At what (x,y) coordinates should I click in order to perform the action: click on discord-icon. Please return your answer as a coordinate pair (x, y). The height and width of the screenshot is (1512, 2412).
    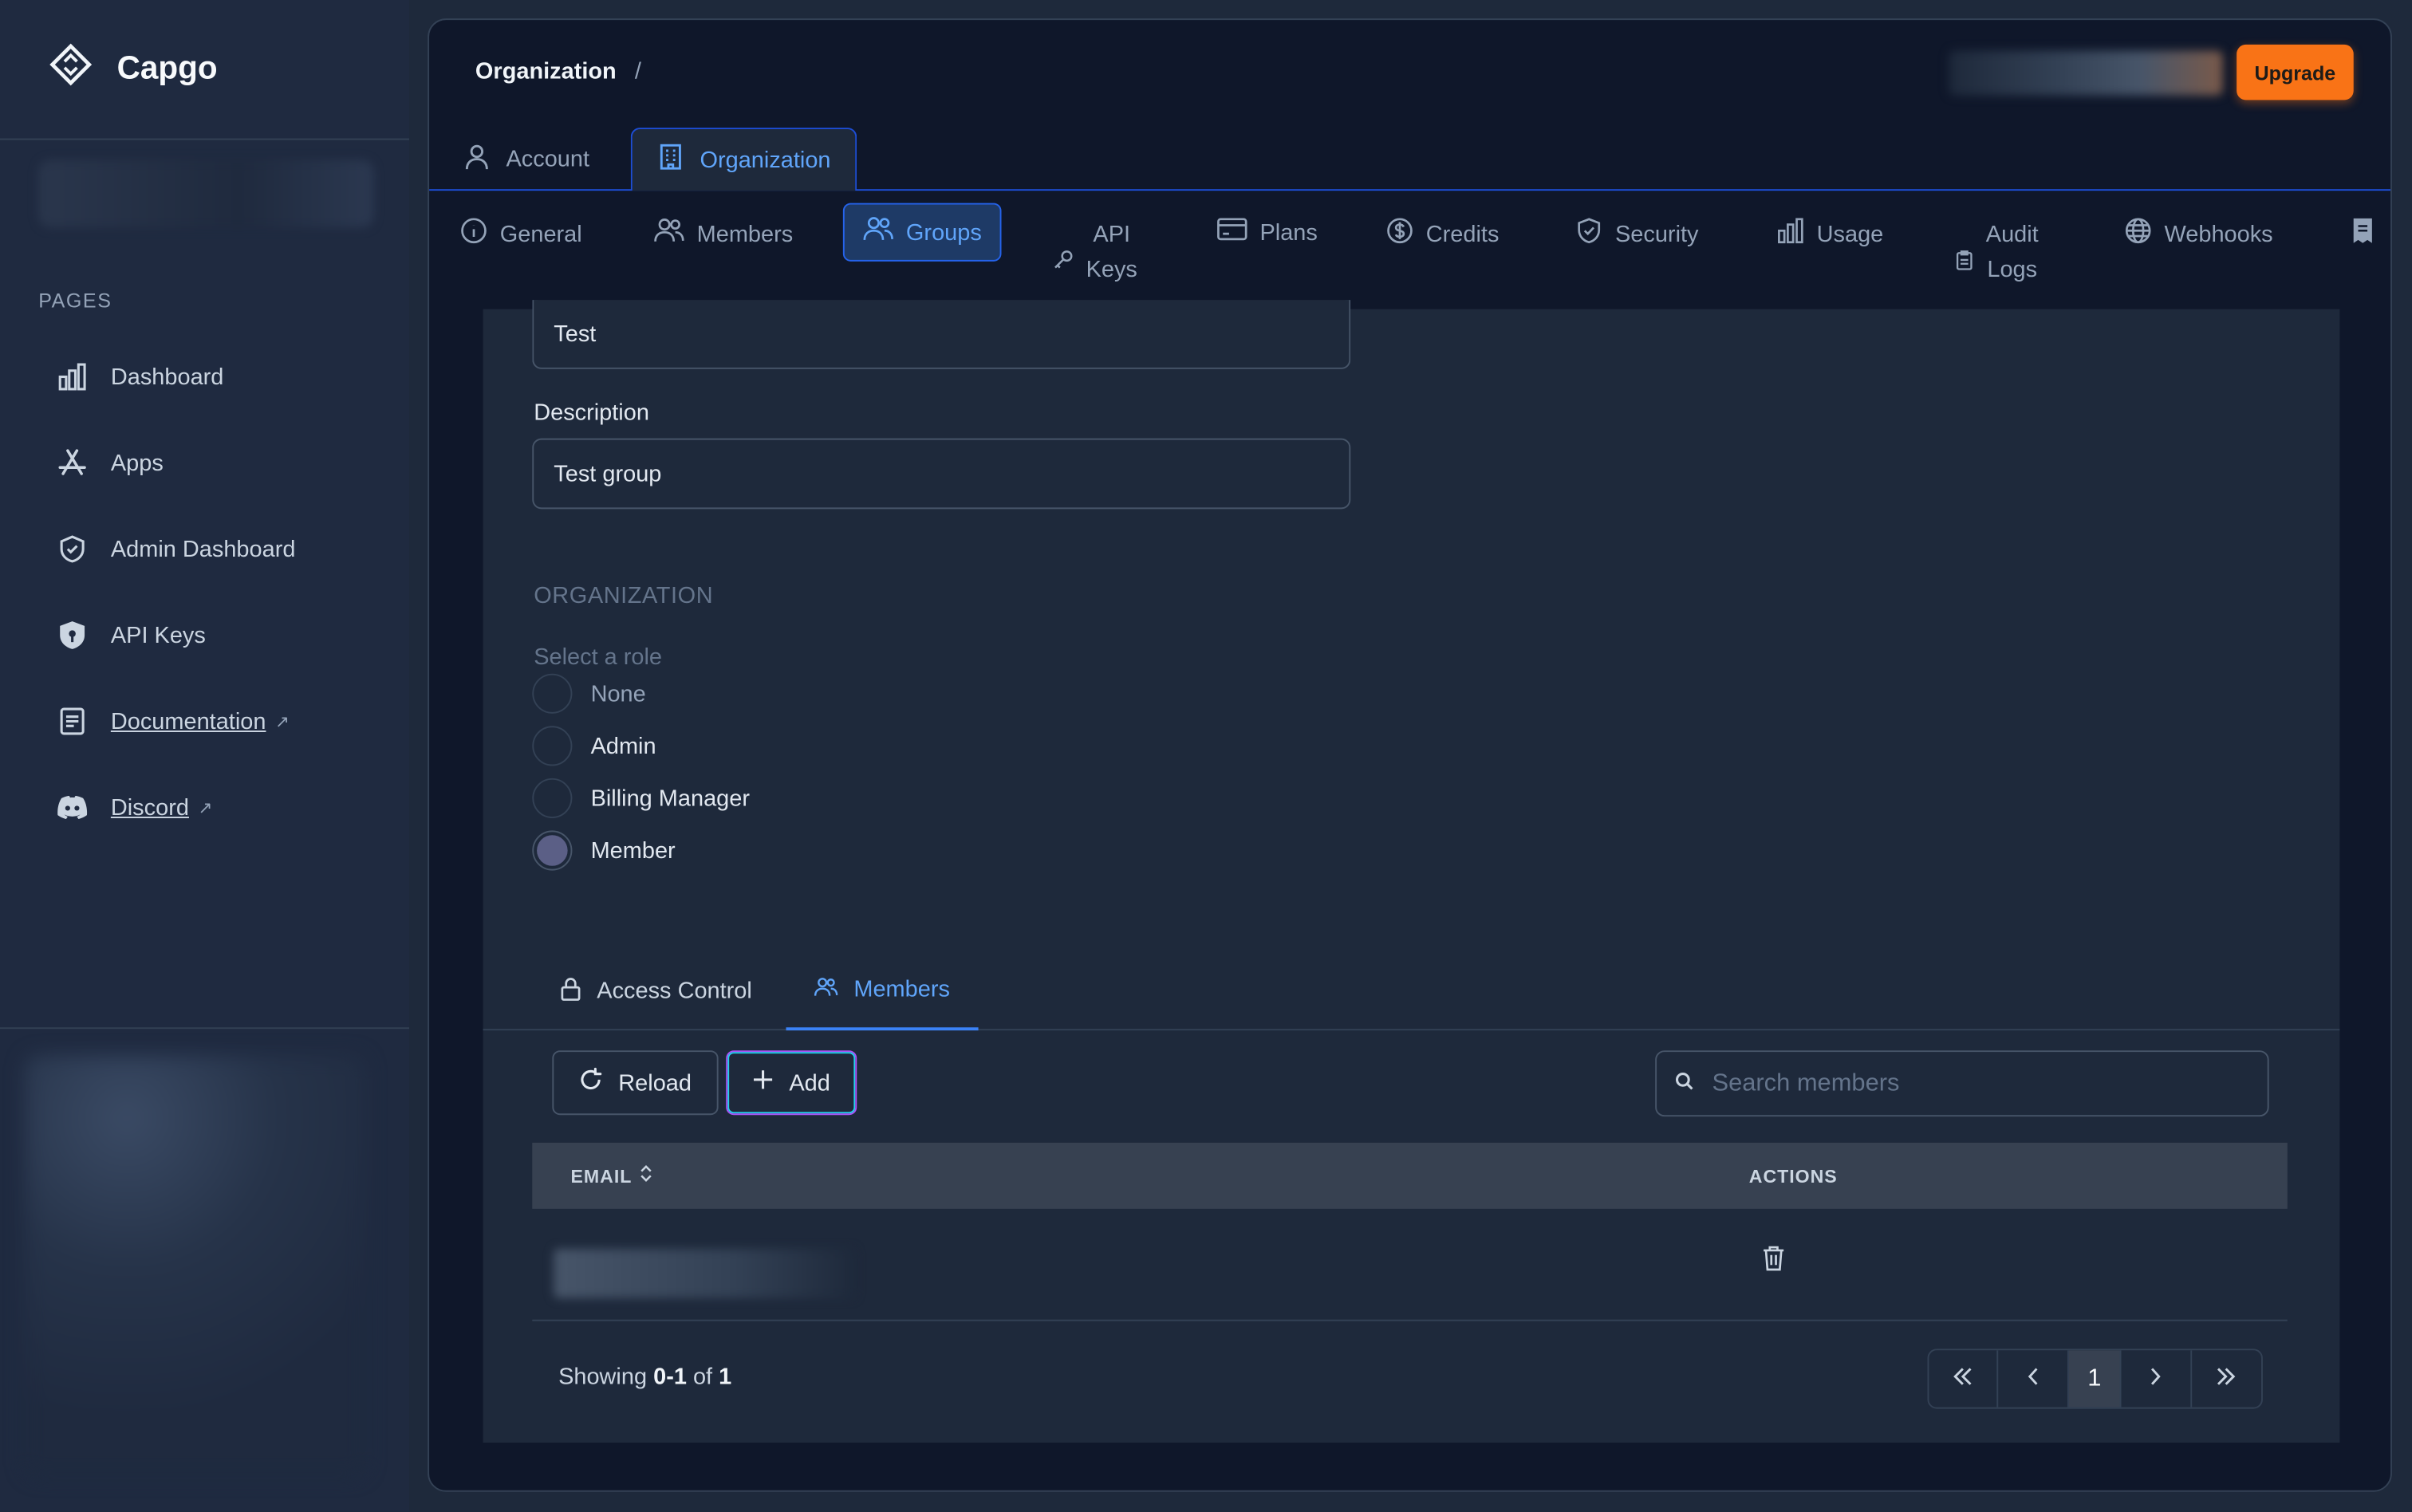
    Looking at the image, I should click on (72, 807).